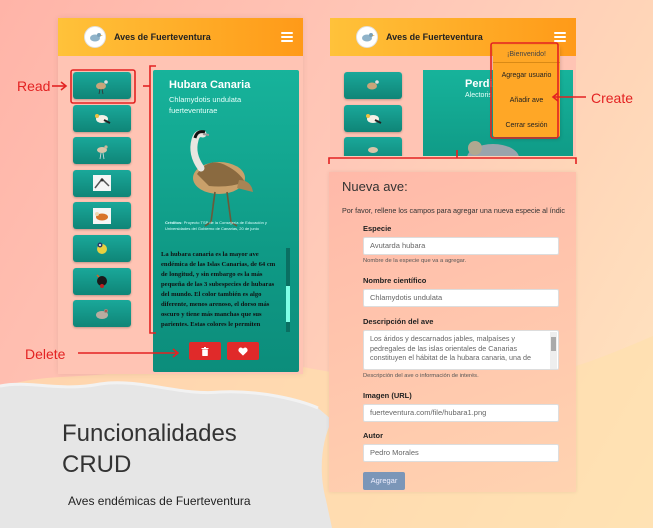 This screenshot has height=528, width=653. I want to click on nombre-cientifico-input: Chlamydotis undulata, so click(461, 298).